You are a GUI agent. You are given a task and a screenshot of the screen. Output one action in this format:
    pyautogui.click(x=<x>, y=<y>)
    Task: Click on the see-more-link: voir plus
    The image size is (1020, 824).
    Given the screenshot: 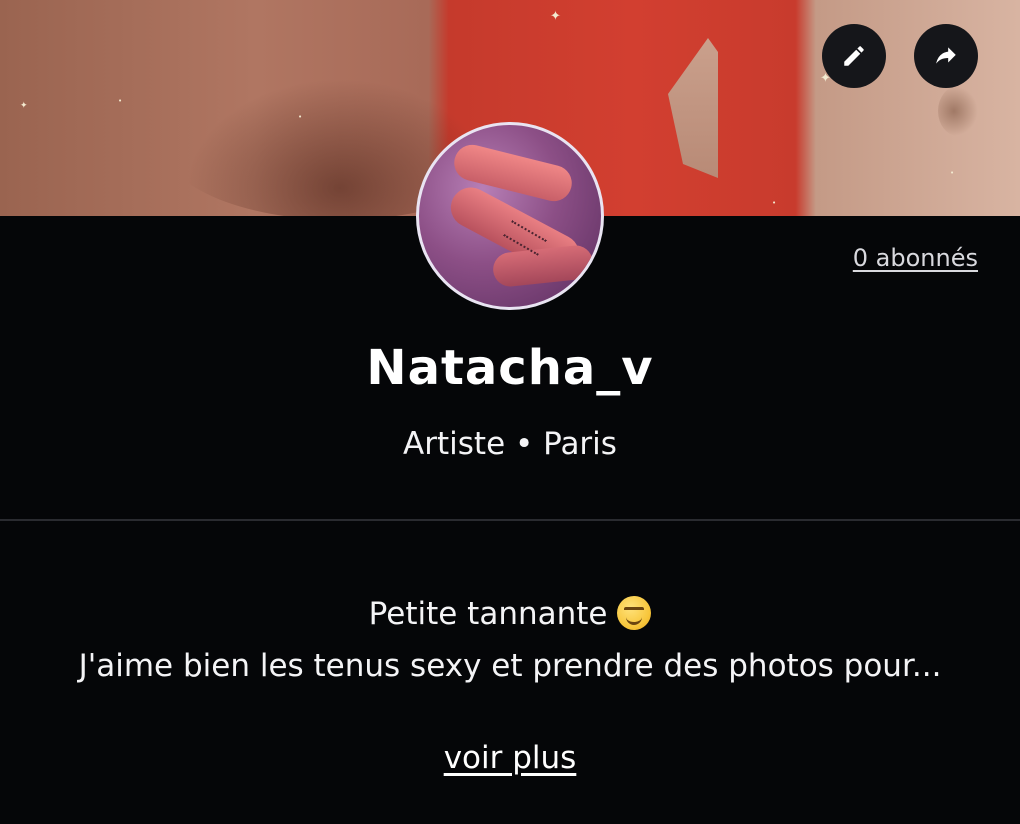 What is the action you would take?
    pyautogui.click(x=510, y=758)
    